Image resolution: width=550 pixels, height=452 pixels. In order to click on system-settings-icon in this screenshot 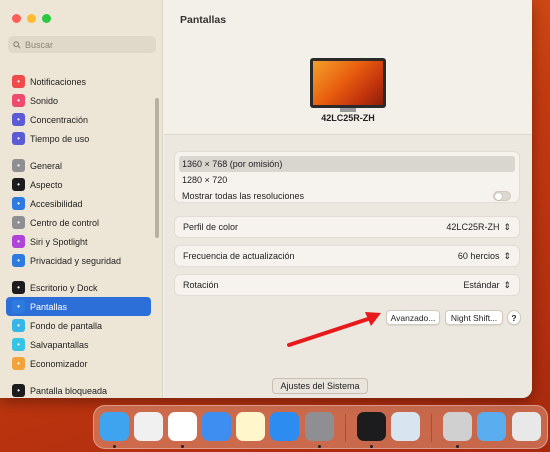, I will do `click(319, 426)`.